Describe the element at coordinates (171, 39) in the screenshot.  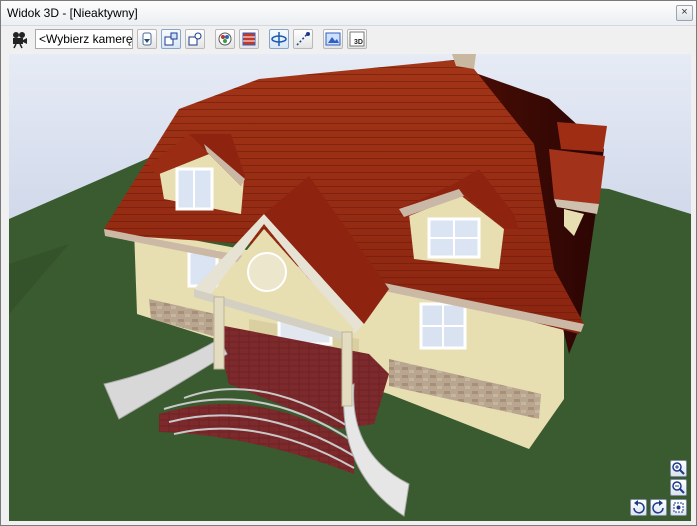
I see `camera-view-icon` at that location.